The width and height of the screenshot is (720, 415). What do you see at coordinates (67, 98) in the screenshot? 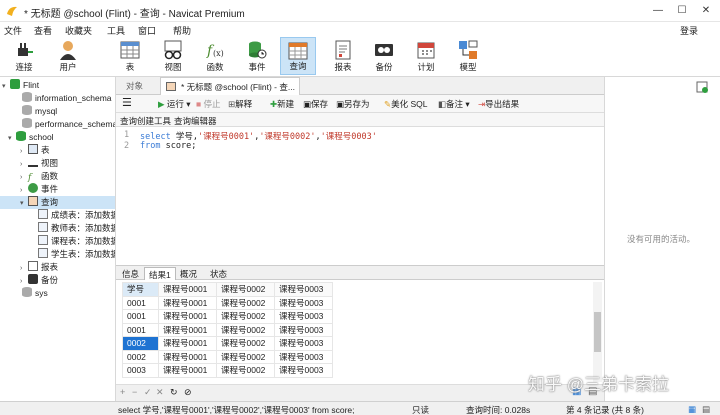
I see `tree-db-information-schema: information_schema` at bounding box center [67, 98].